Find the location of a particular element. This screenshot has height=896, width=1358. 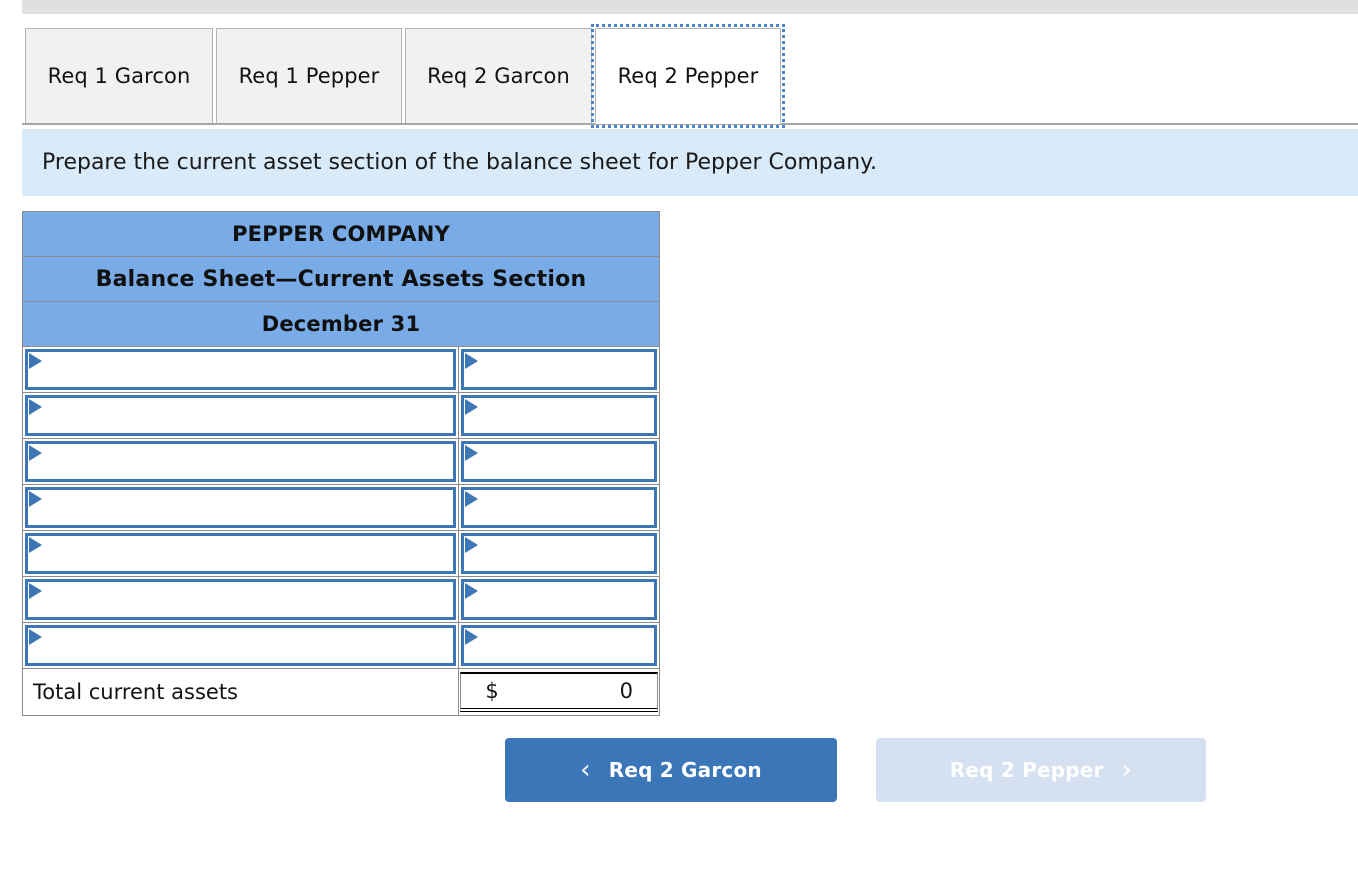

chevron-left-icon: ‹ is located at coordinates (585, 770).